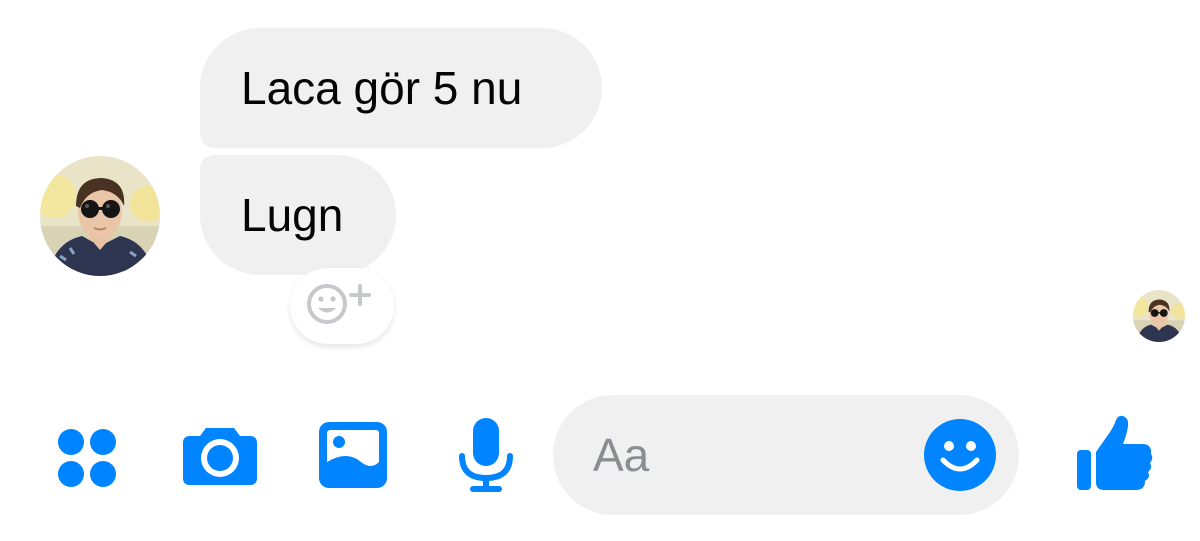 Image resolution: width=1200 pixels, height=541 pixels. What do you see at coordinates (353, 455) in the screenshot?
I see `image-icon` at bounding box center [353, 455].